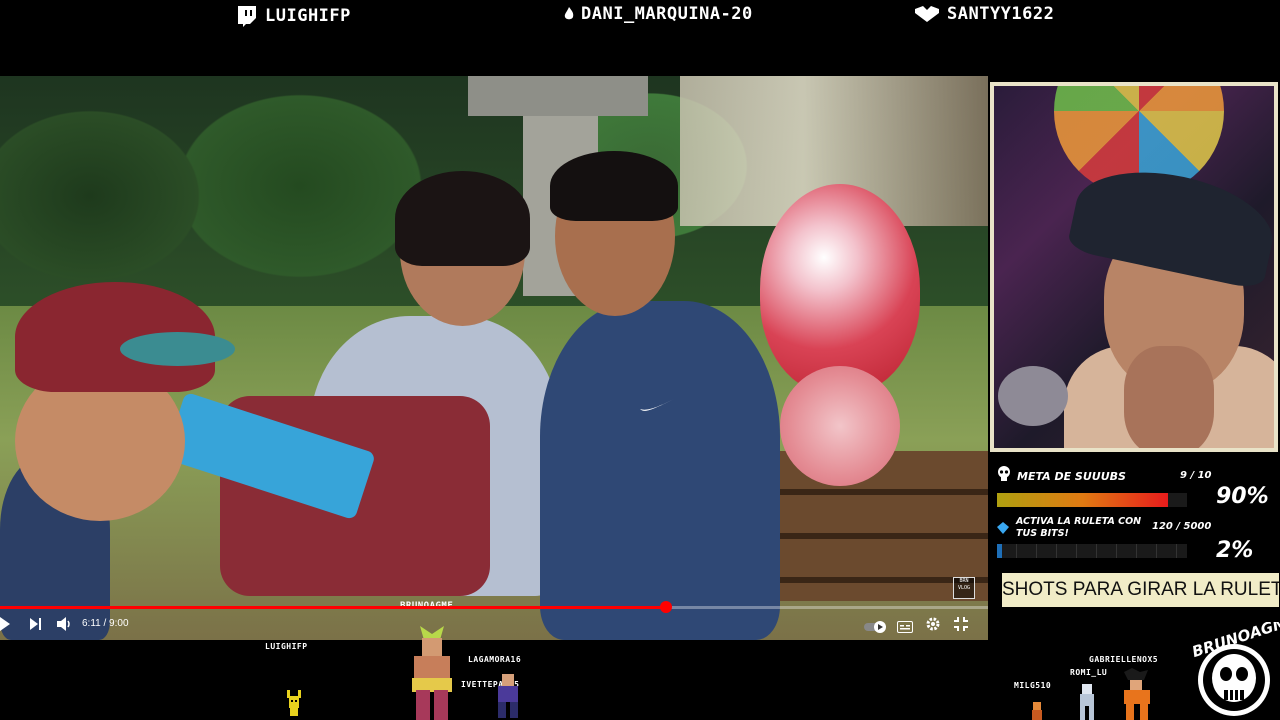  Describe the element at coordinates (876, 627) in the screenshot. I see `autoplay-toggle` at that location.